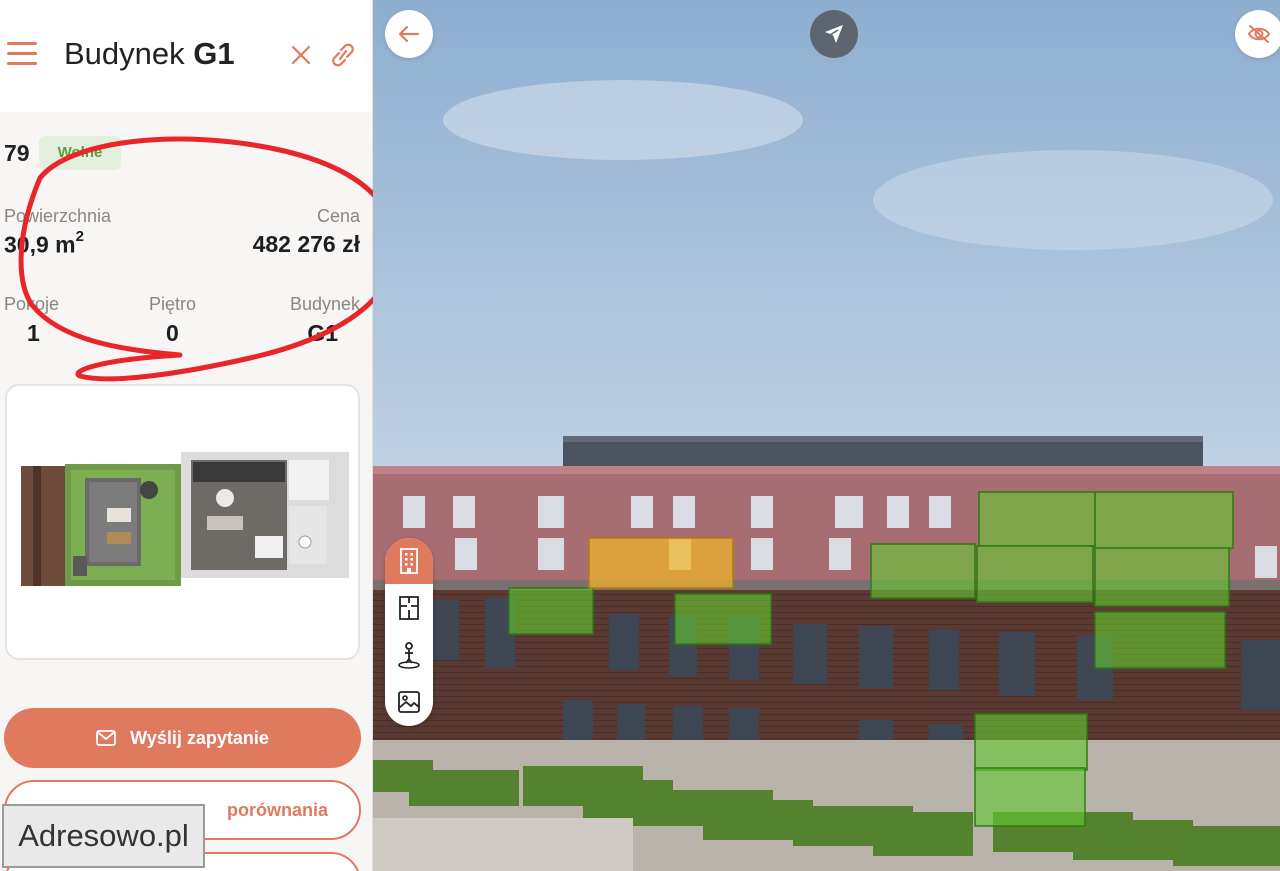  I want to click on floor-label: Piętro, so click(173, 304).